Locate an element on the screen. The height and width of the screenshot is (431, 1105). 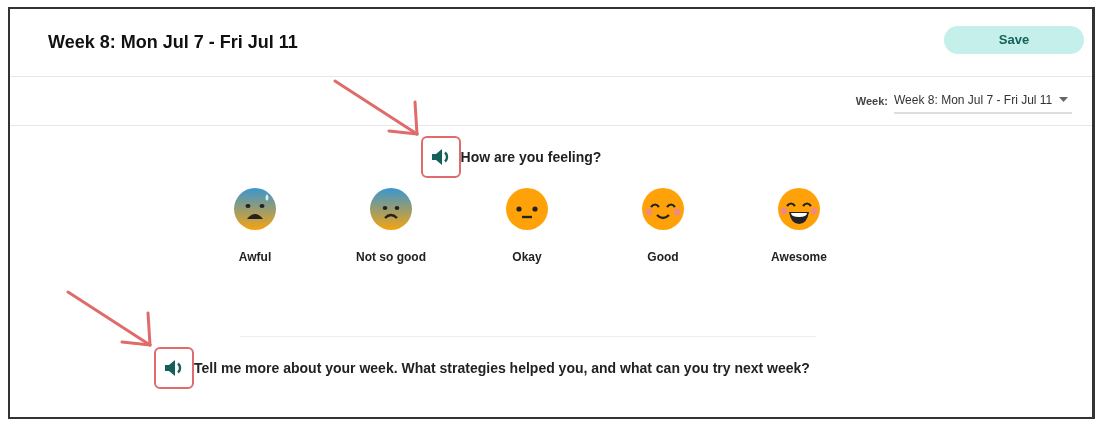
week-select: Week 8: Mon Jul 7 - Fri Jul 11 is located at coordinates (983, 101).